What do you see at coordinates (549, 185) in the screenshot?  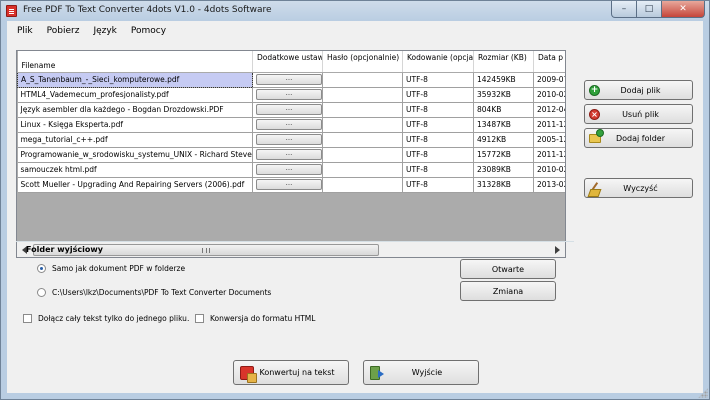 I see `cell-date: 2013-02` at bounding box center [549, 185].